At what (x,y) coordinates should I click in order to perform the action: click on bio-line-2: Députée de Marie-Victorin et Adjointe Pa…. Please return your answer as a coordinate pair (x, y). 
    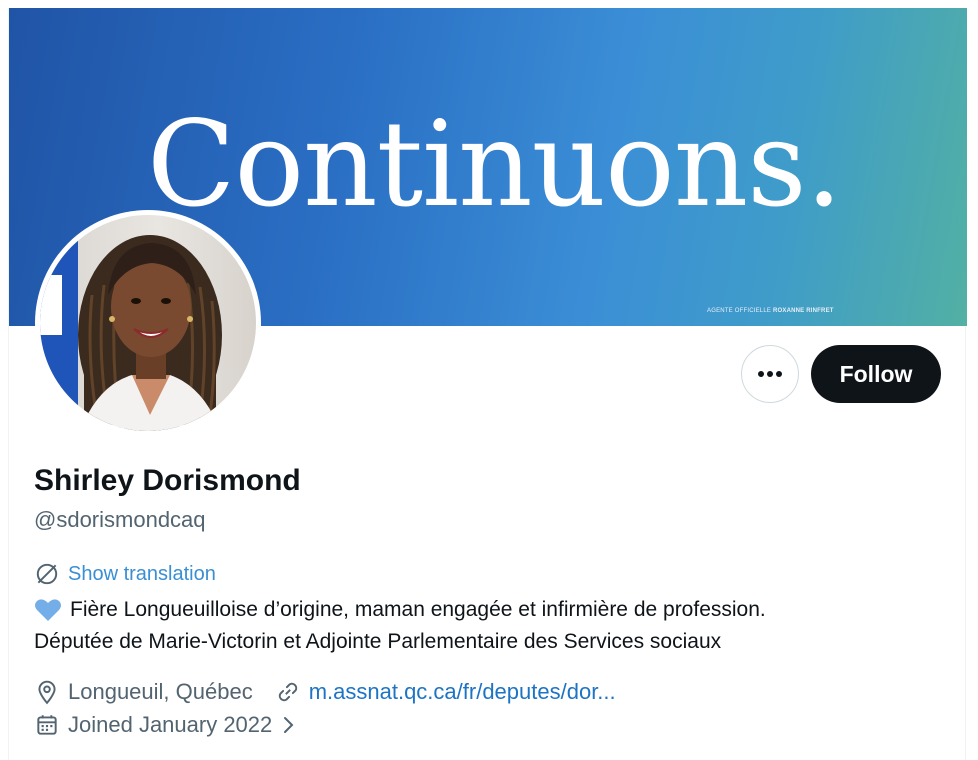
    Looking at the image, I should click on (400, 642).